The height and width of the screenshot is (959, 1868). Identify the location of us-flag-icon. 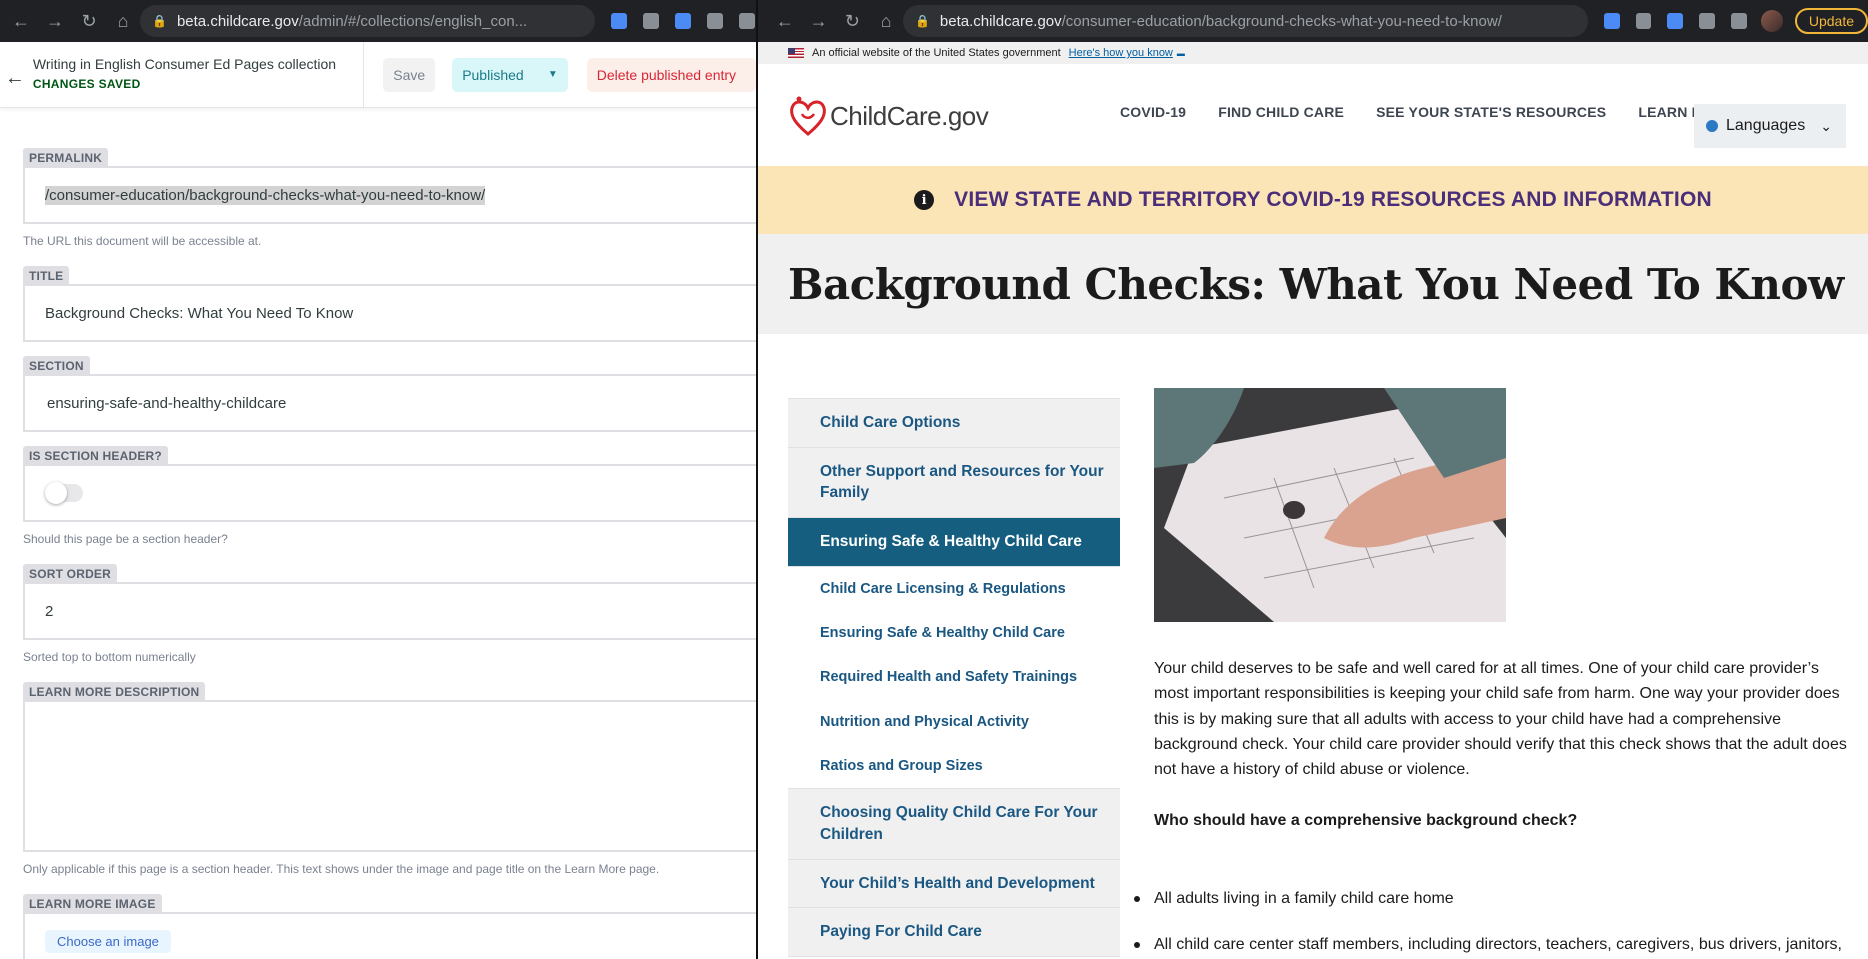
(796, 53).